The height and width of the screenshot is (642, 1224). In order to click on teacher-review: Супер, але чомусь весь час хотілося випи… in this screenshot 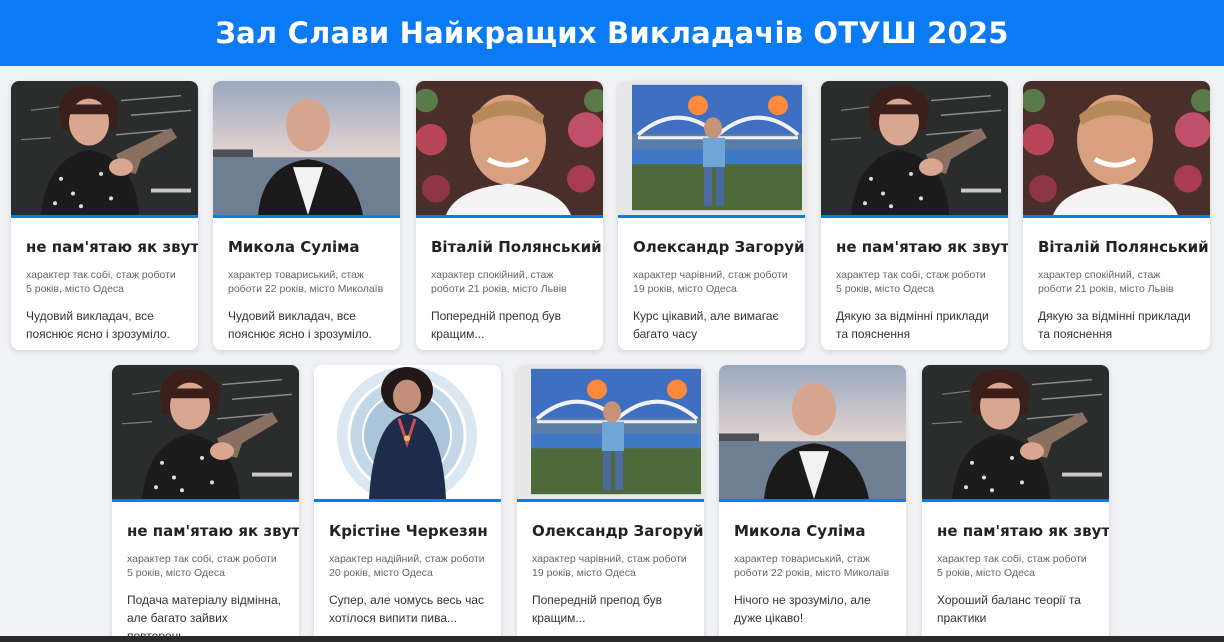, I will do `click(407, 609)`.